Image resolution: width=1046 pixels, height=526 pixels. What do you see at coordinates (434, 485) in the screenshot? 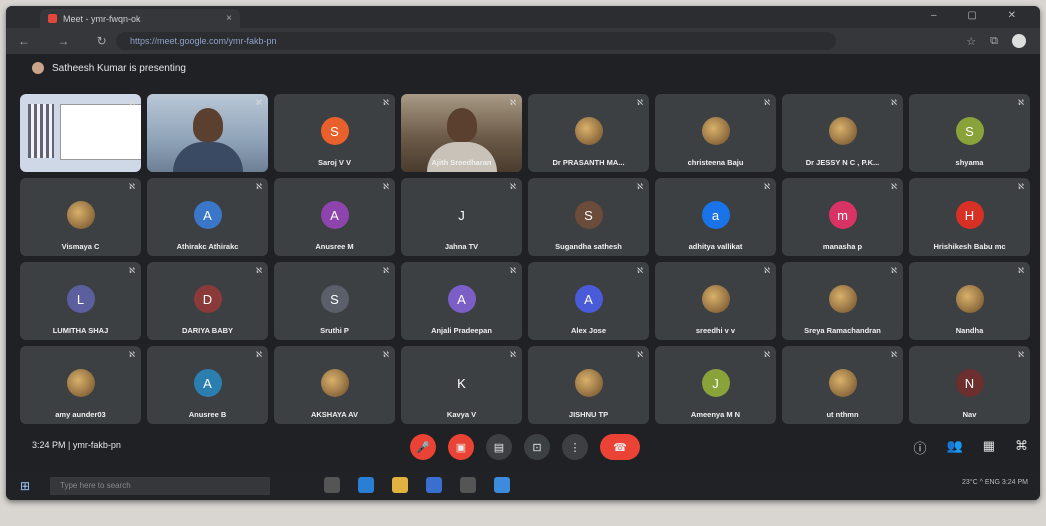
I see `mail-icon` at bounding box center [434, 485].